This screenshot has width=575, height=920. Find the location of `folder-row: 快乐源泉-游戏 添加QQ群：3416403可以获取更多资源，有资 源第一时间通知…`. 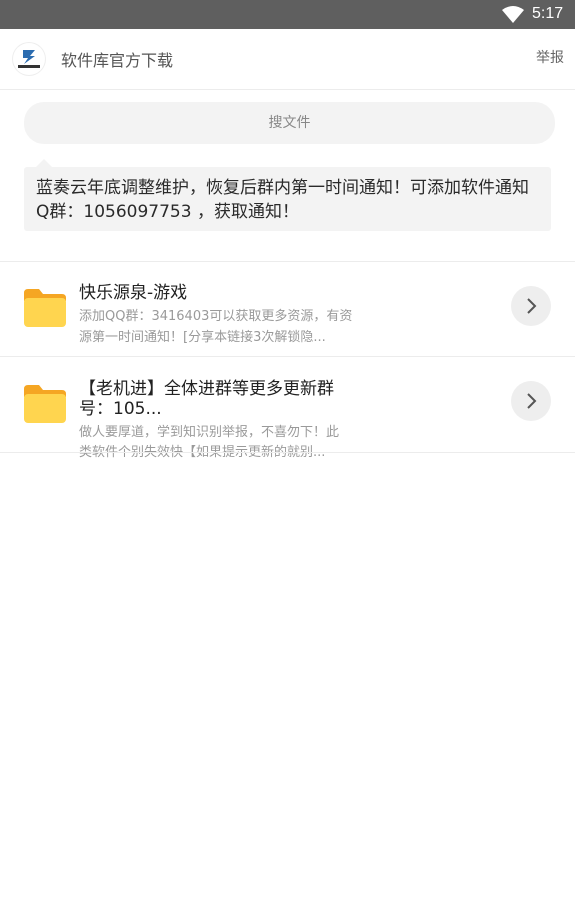

folder-row: 快乐源泉-游戏 添加QQ群：3416403可以获取更多资源，有资 源第一时间通知… is located at coordinates (287, 308).